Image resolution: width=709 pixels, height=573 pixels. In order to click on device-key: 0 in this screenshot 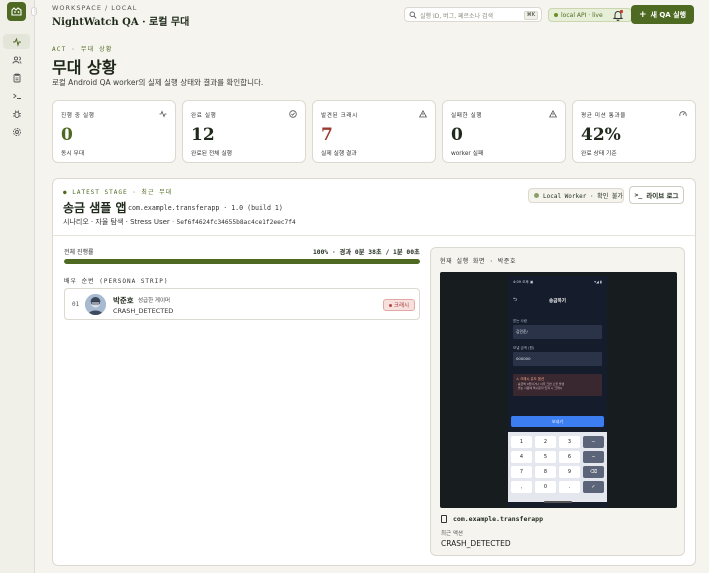, I will do `click(545, 487)`.